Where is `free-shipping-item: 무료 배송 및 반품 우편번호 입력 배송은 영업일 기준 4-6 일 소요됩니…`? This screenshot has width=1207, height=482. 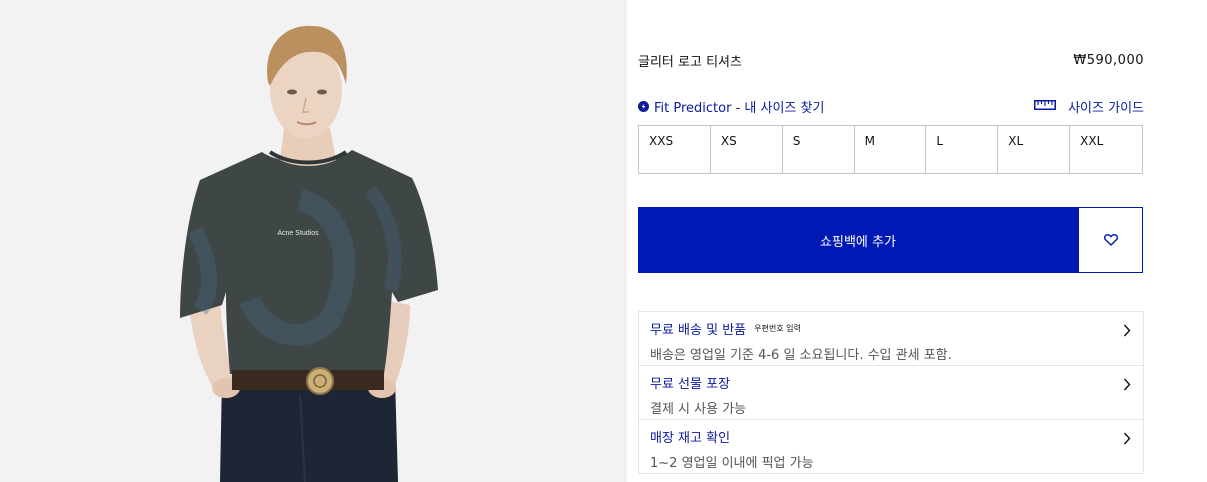
free-shipping-item: 무료 배송 및 반품 우편번호 입력 배송은 영업일 기준 4-6 일 소요됩니… is located at coordinates (891, 339).